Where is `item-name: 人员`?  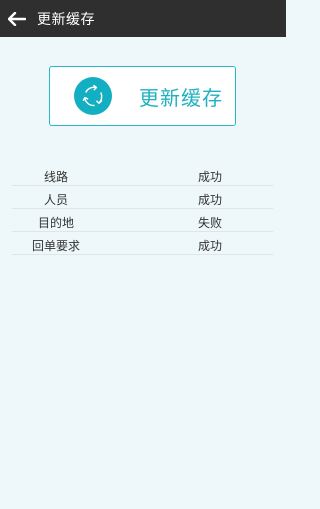
item-name: 人员 is located at coordinates (55, 200).